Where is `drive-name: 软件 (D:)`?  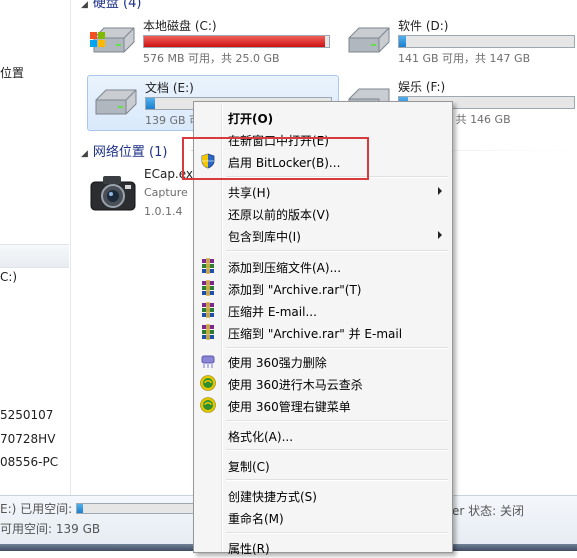
drive-name: 软件 (D:) is located at coordinates (423, 26).